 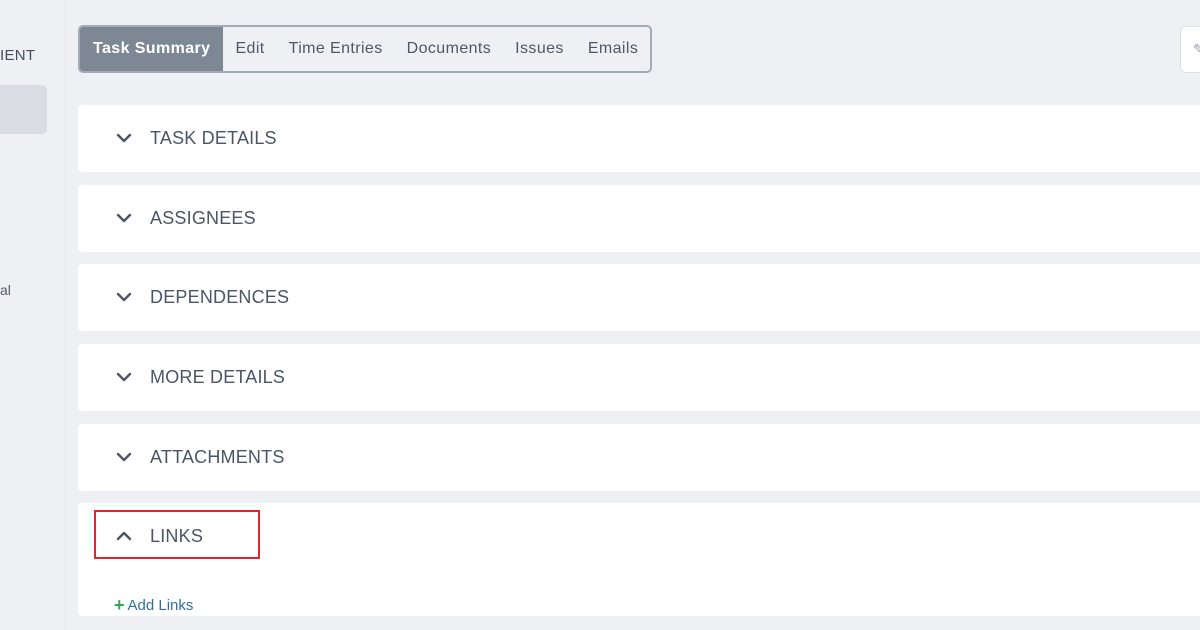 I want to click on section-label: ASSIGNEES, so click(x=203, y=218).